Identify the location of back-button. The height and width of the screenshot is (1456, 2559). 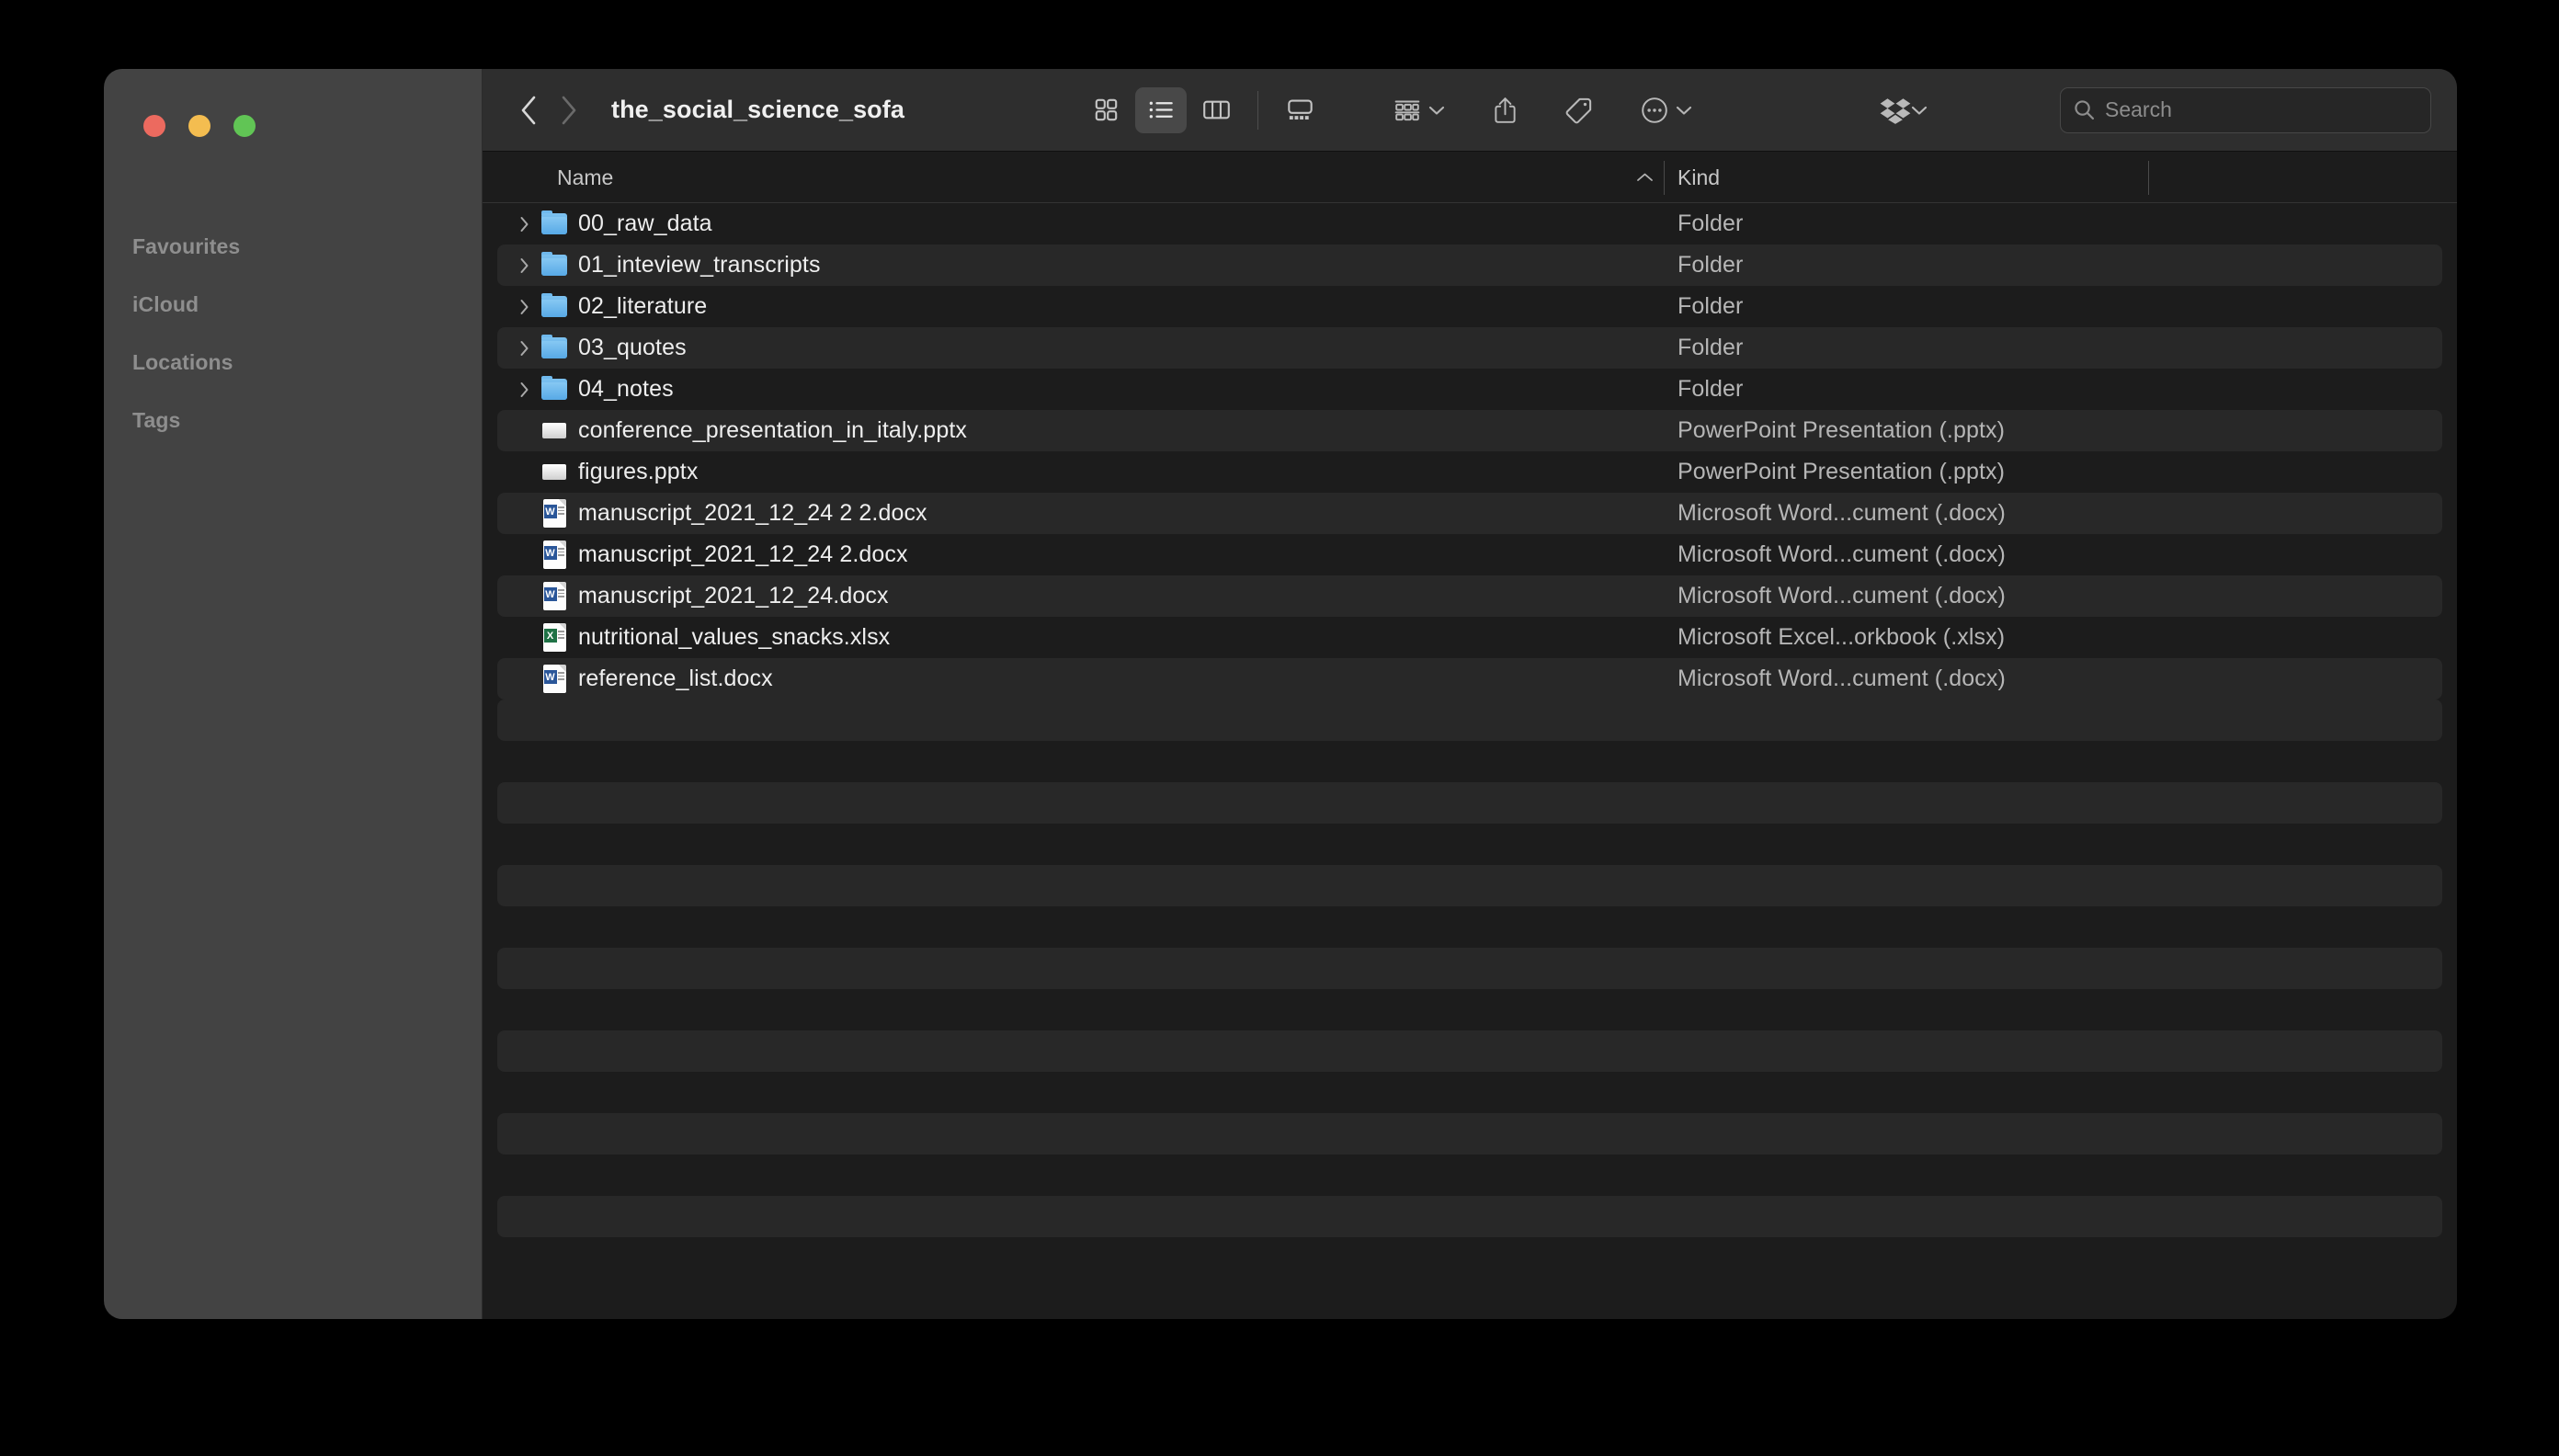
(529, 110).